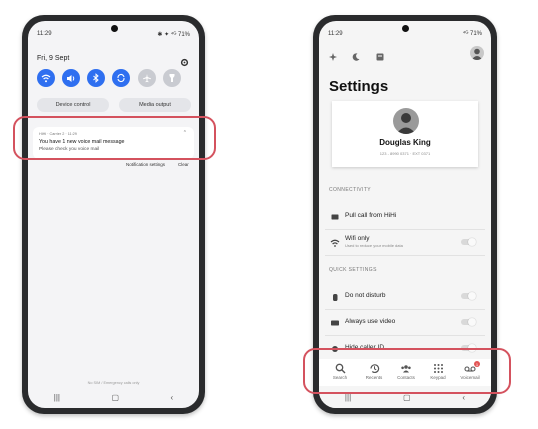  What do you see at coordinates (96, 78) in the screenshot?
I see `bluetooth-icon` at bounding box center [96, 78].